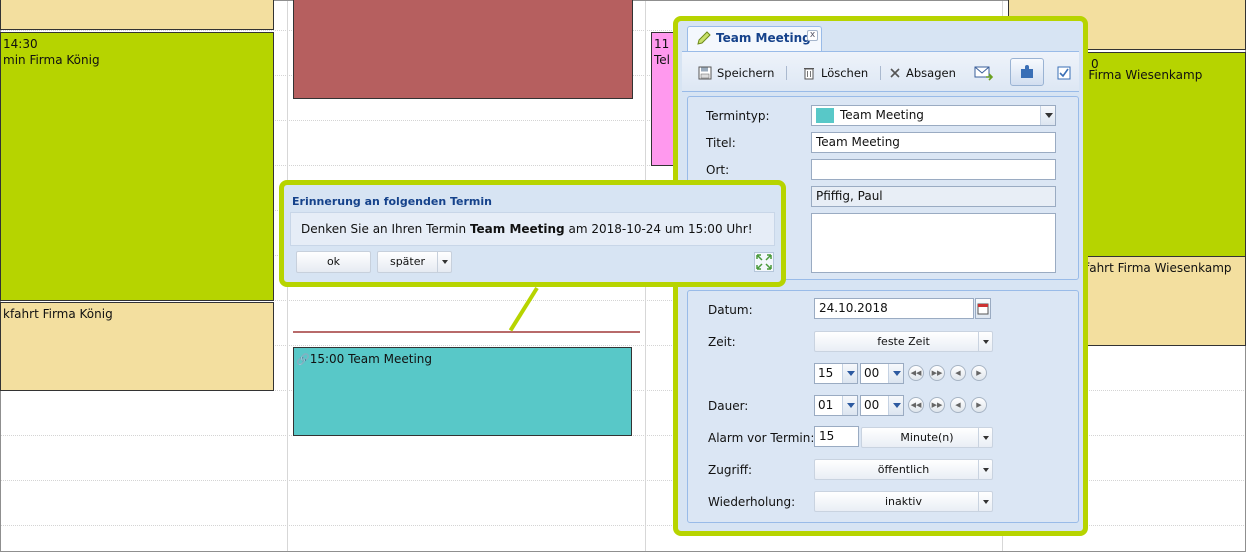 The width and height of the screenshot is (1246, 552). Describe the element at coordinates (1140, 75) in the screenshot. I see `event-title: n Firma Wiesenkamp` at that location.